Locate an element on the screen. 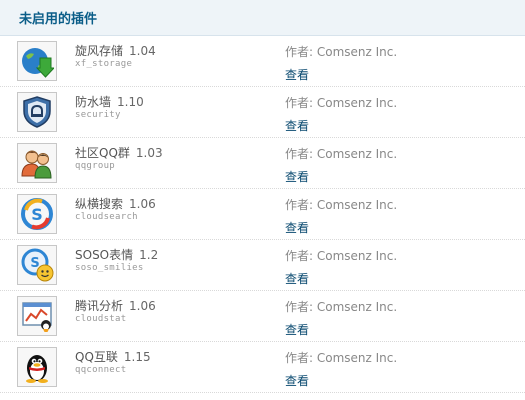 Image resolution: width=525 pixels, height=400 pixels. storage-icon is located at coordinates (37, 61).